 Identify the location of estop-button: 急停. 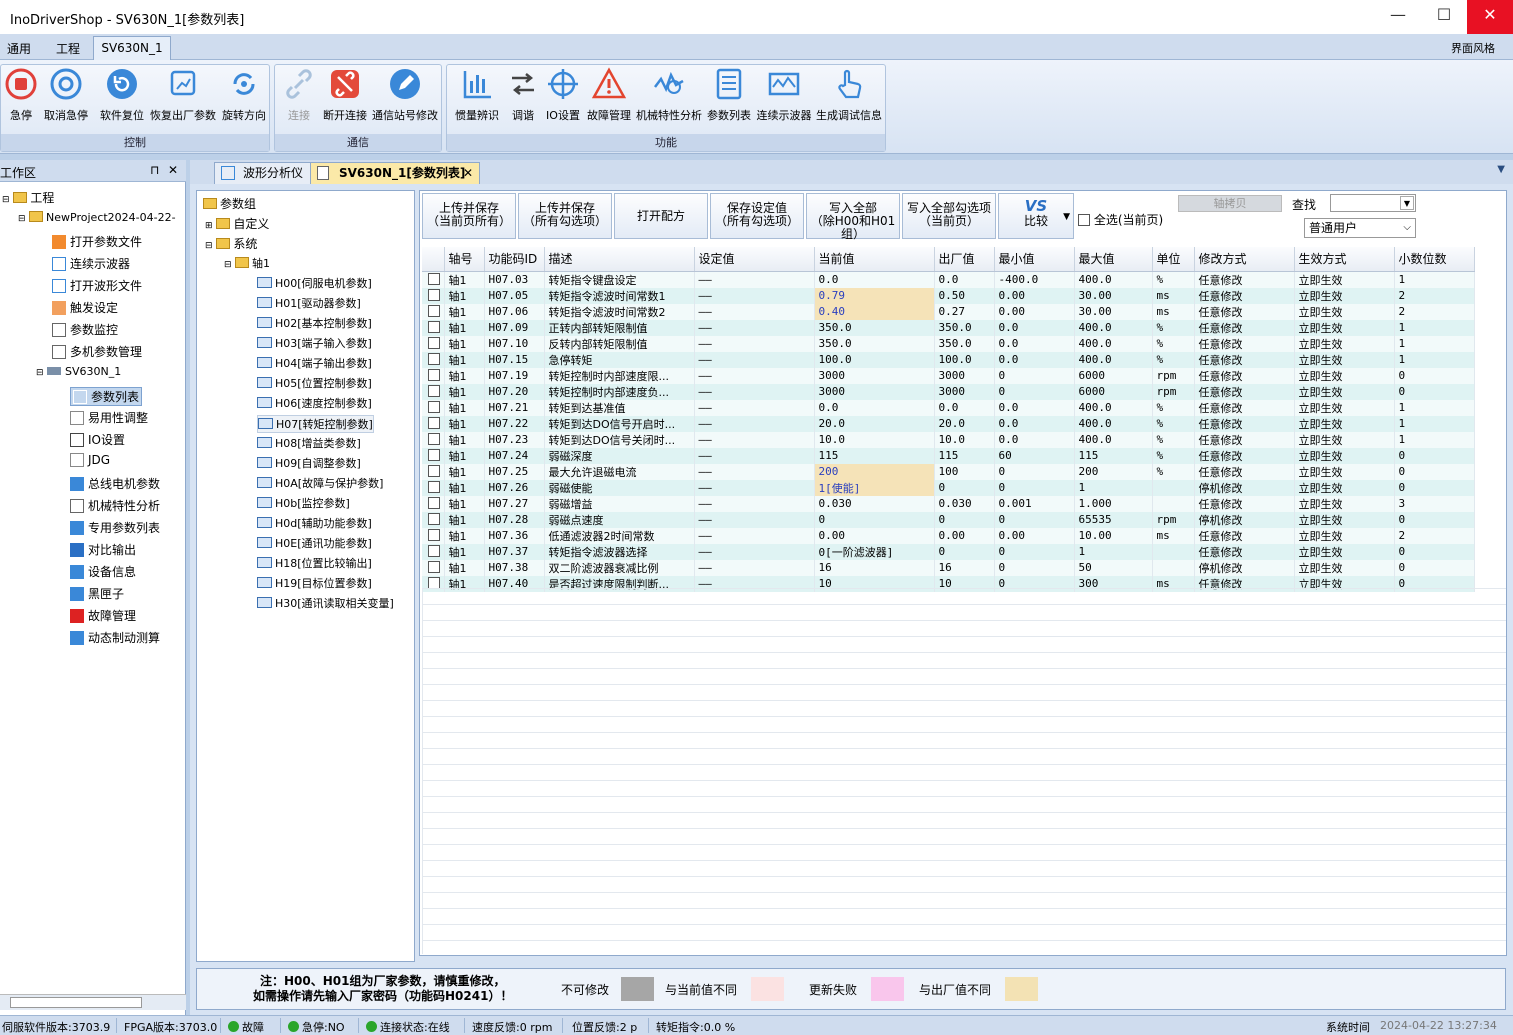
(21, 98).